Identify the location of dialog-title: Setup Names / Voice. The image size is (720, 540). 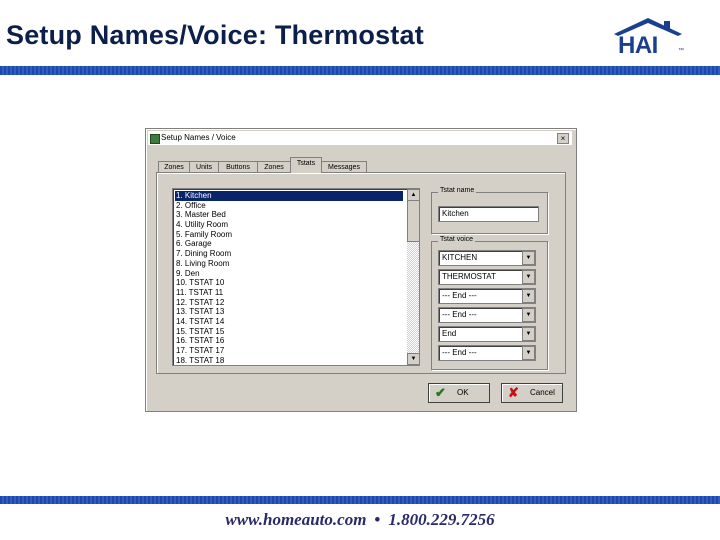
(198, 137).